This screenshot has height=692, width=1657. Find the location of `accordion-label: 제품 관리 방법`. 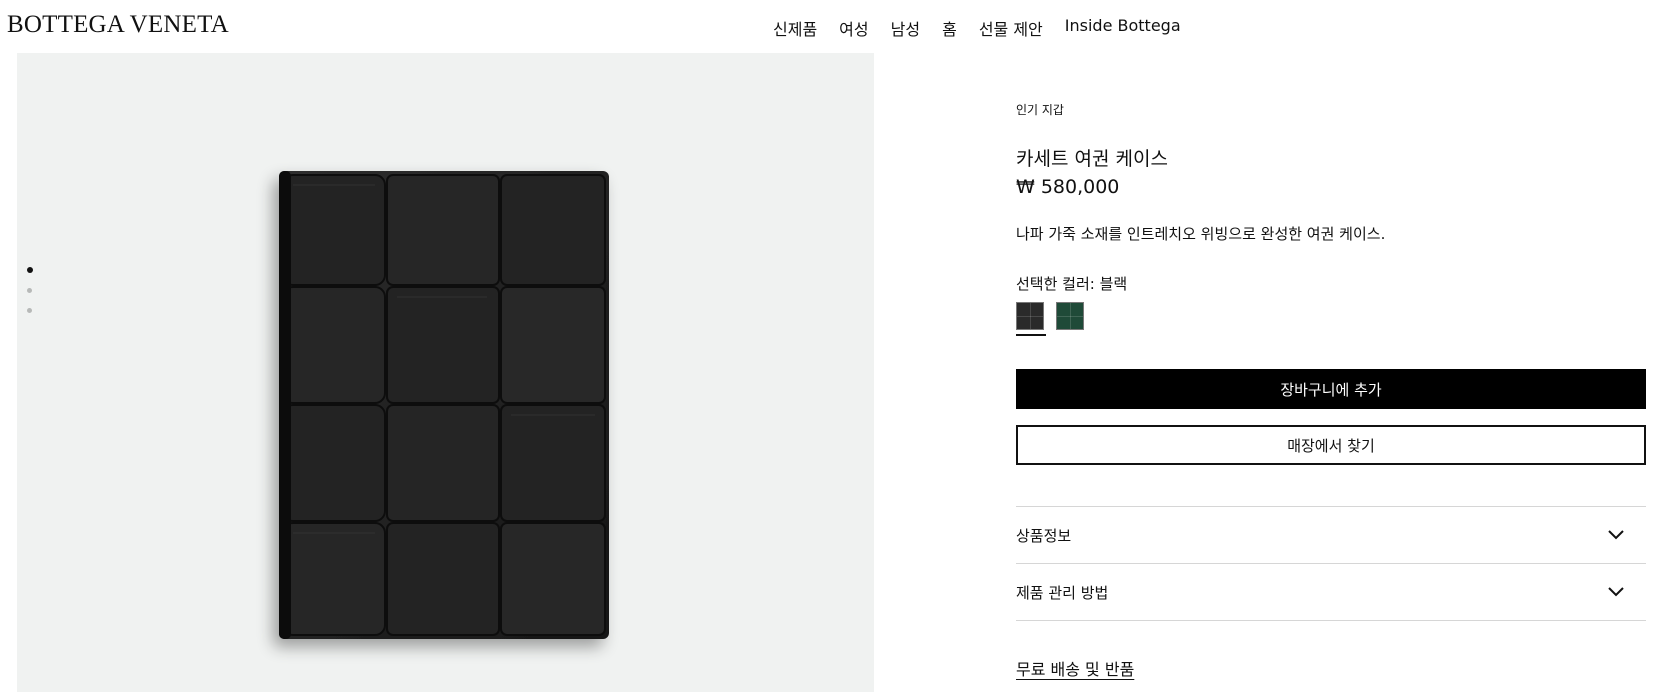

accordion-label: 제품 관리 방법 is located at coordinates (1062, 592).